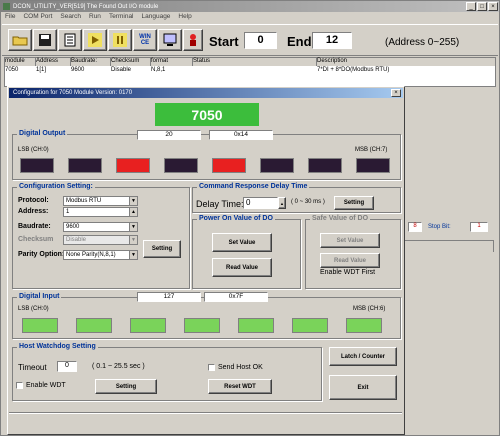 This screenshot has width=500, height=436. What do you see at coordinates (277, 165) in the screenshot?
I see `do-led-ch5` at bounding box center [277, 165].